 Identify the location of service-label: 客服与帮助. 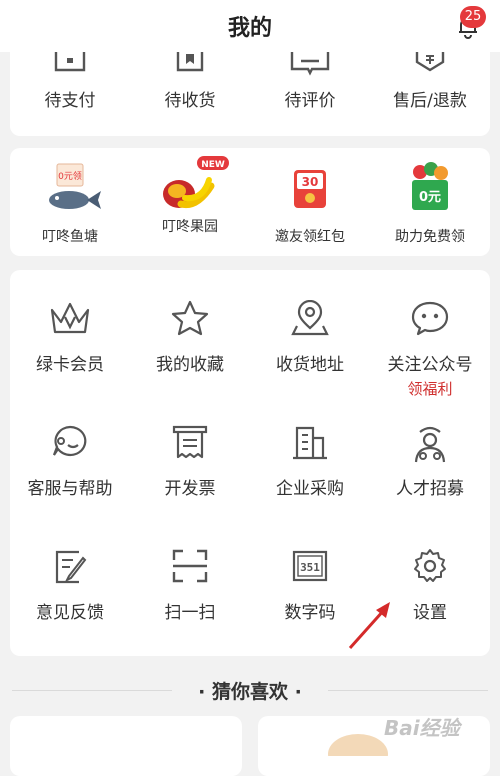
(70, 489).